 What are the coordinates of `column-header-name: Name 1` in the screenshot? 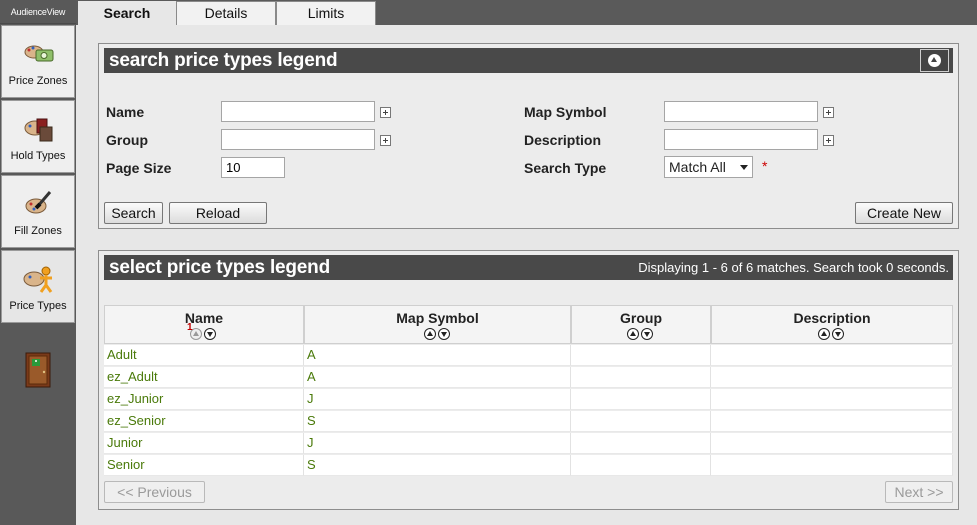 It's located at (204, 324).